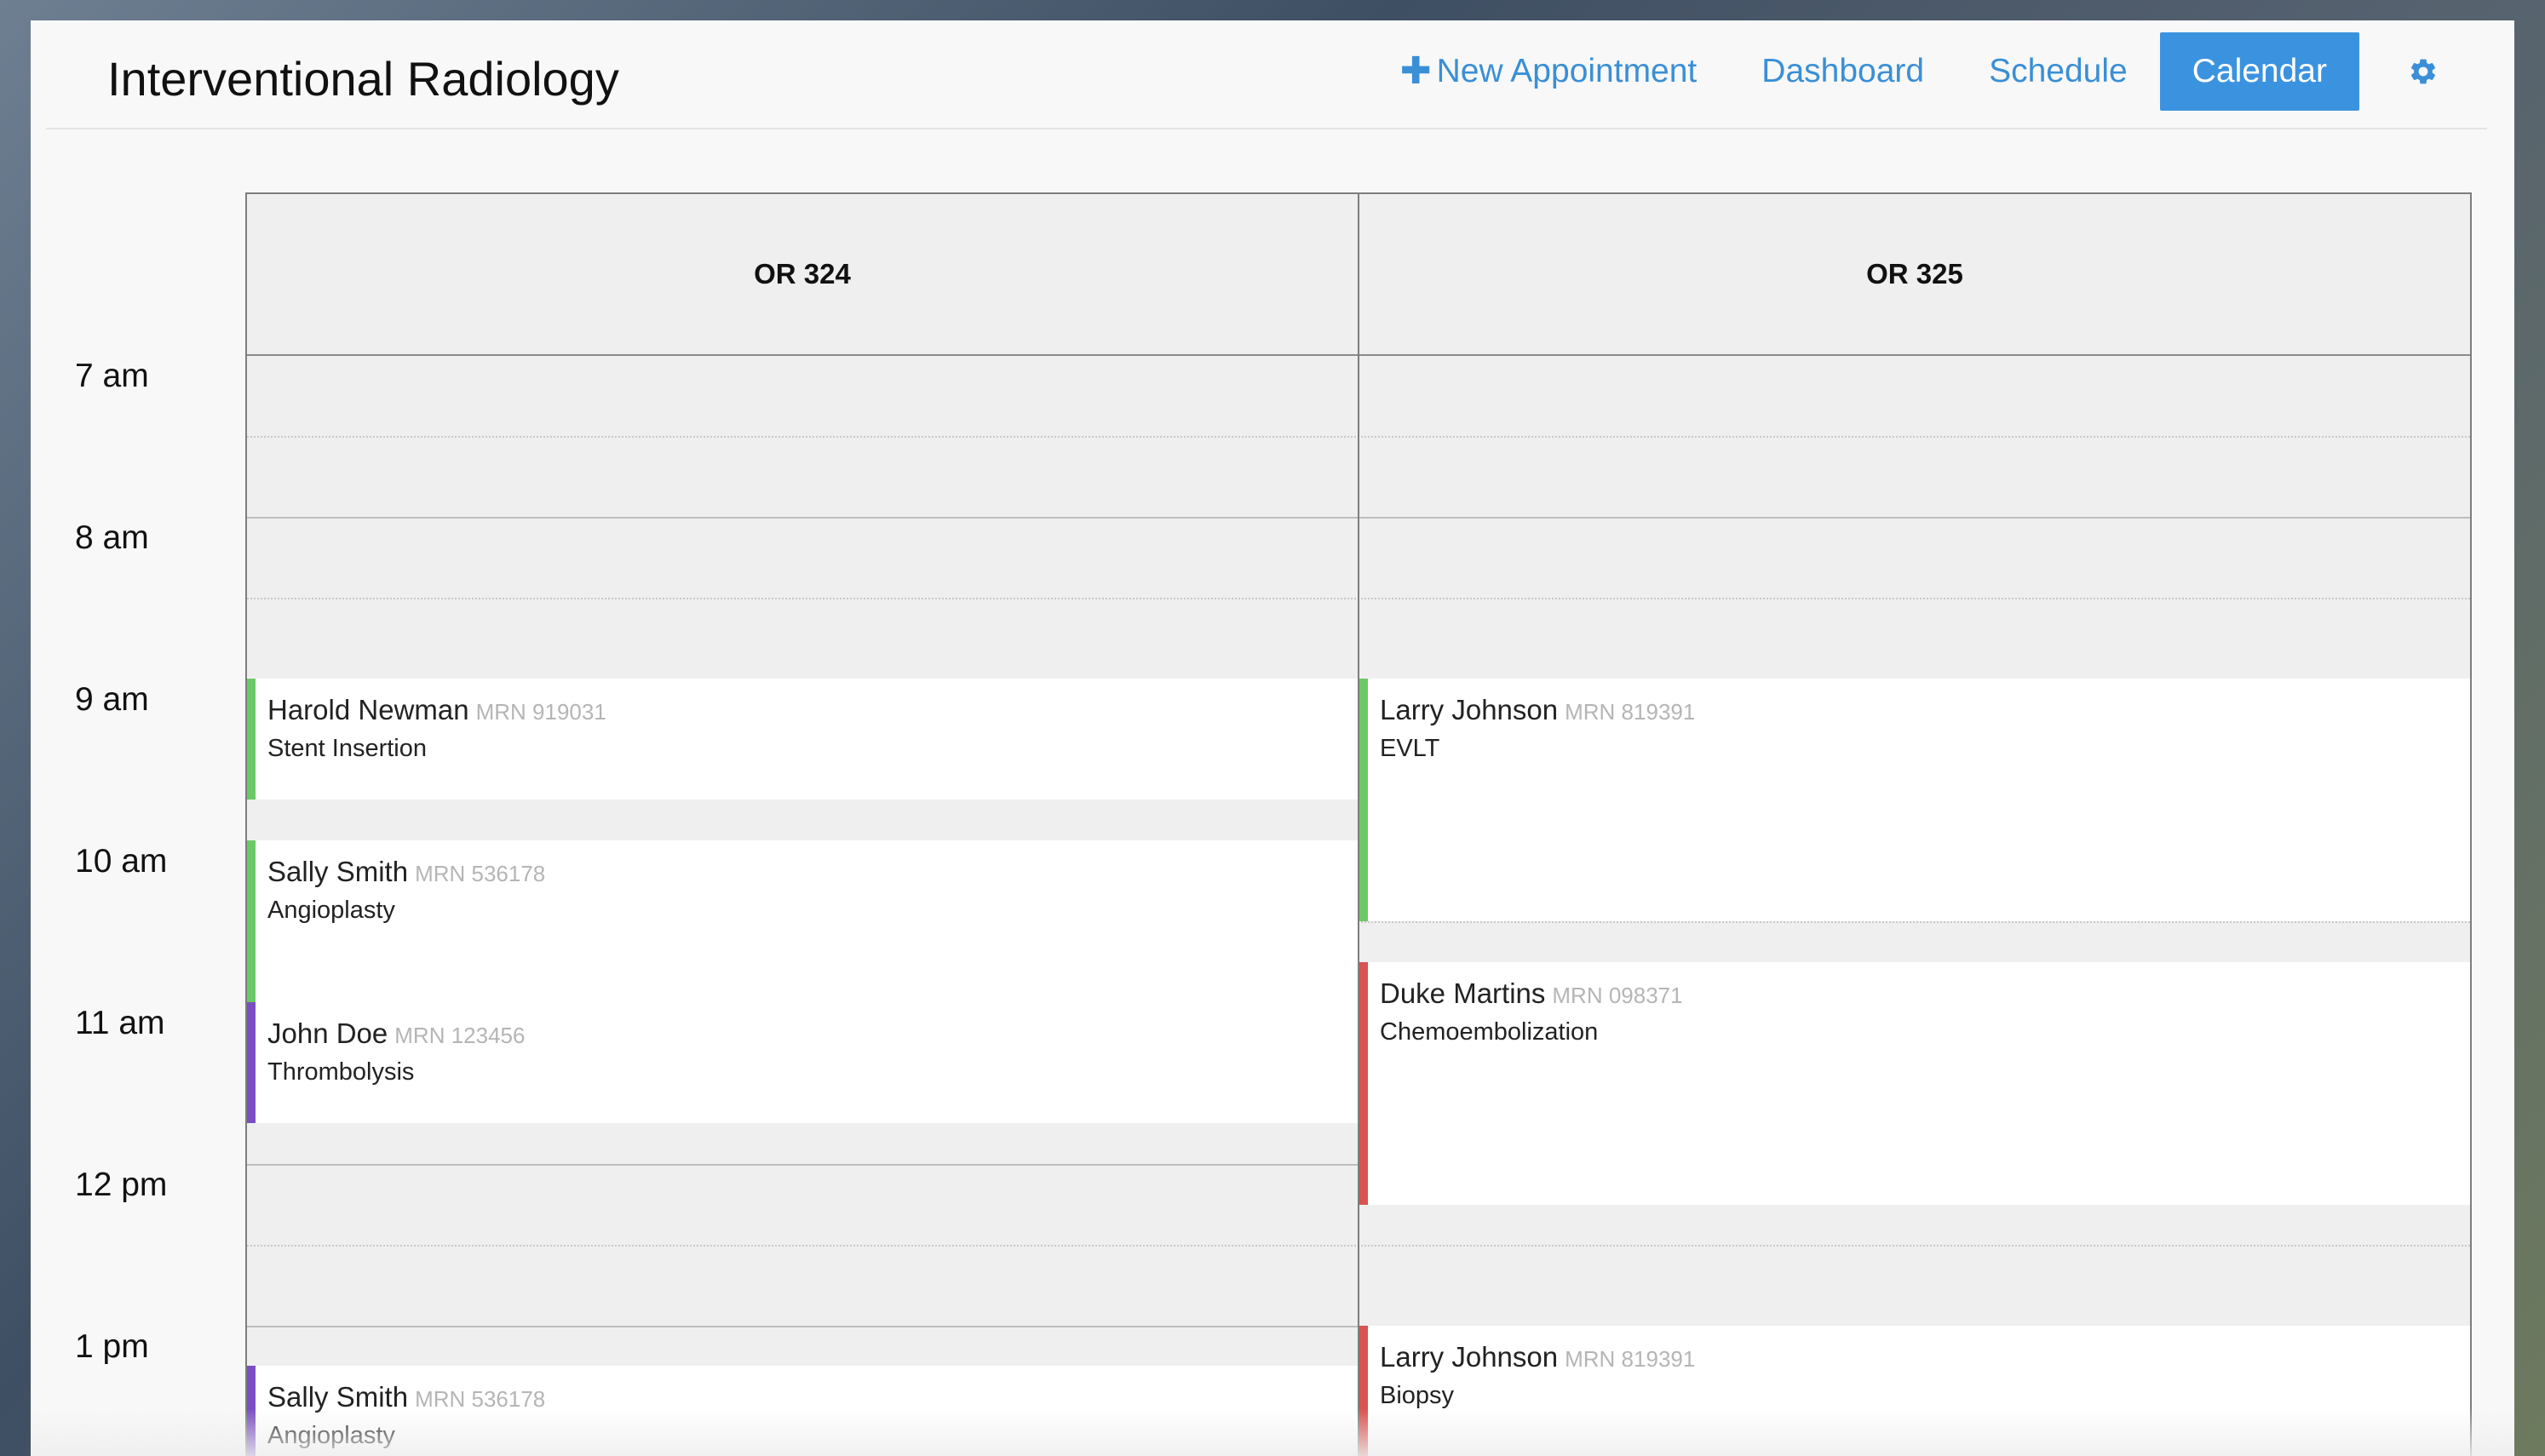  What do you see at coordinates (121, 861) in the screenshot?
I see `time-label: 10 am` at bounding box center [121, 861].